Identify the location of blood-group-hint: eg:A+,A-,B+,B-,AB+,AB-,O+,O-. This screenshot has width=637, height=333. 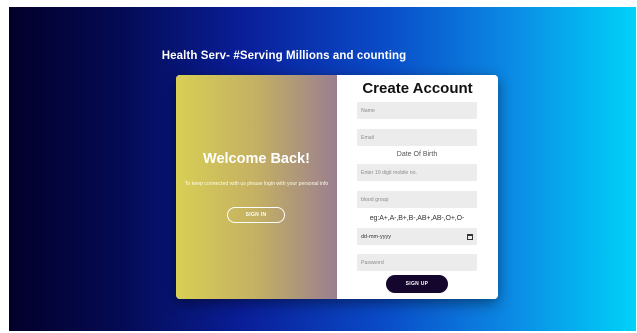
(417, 218).